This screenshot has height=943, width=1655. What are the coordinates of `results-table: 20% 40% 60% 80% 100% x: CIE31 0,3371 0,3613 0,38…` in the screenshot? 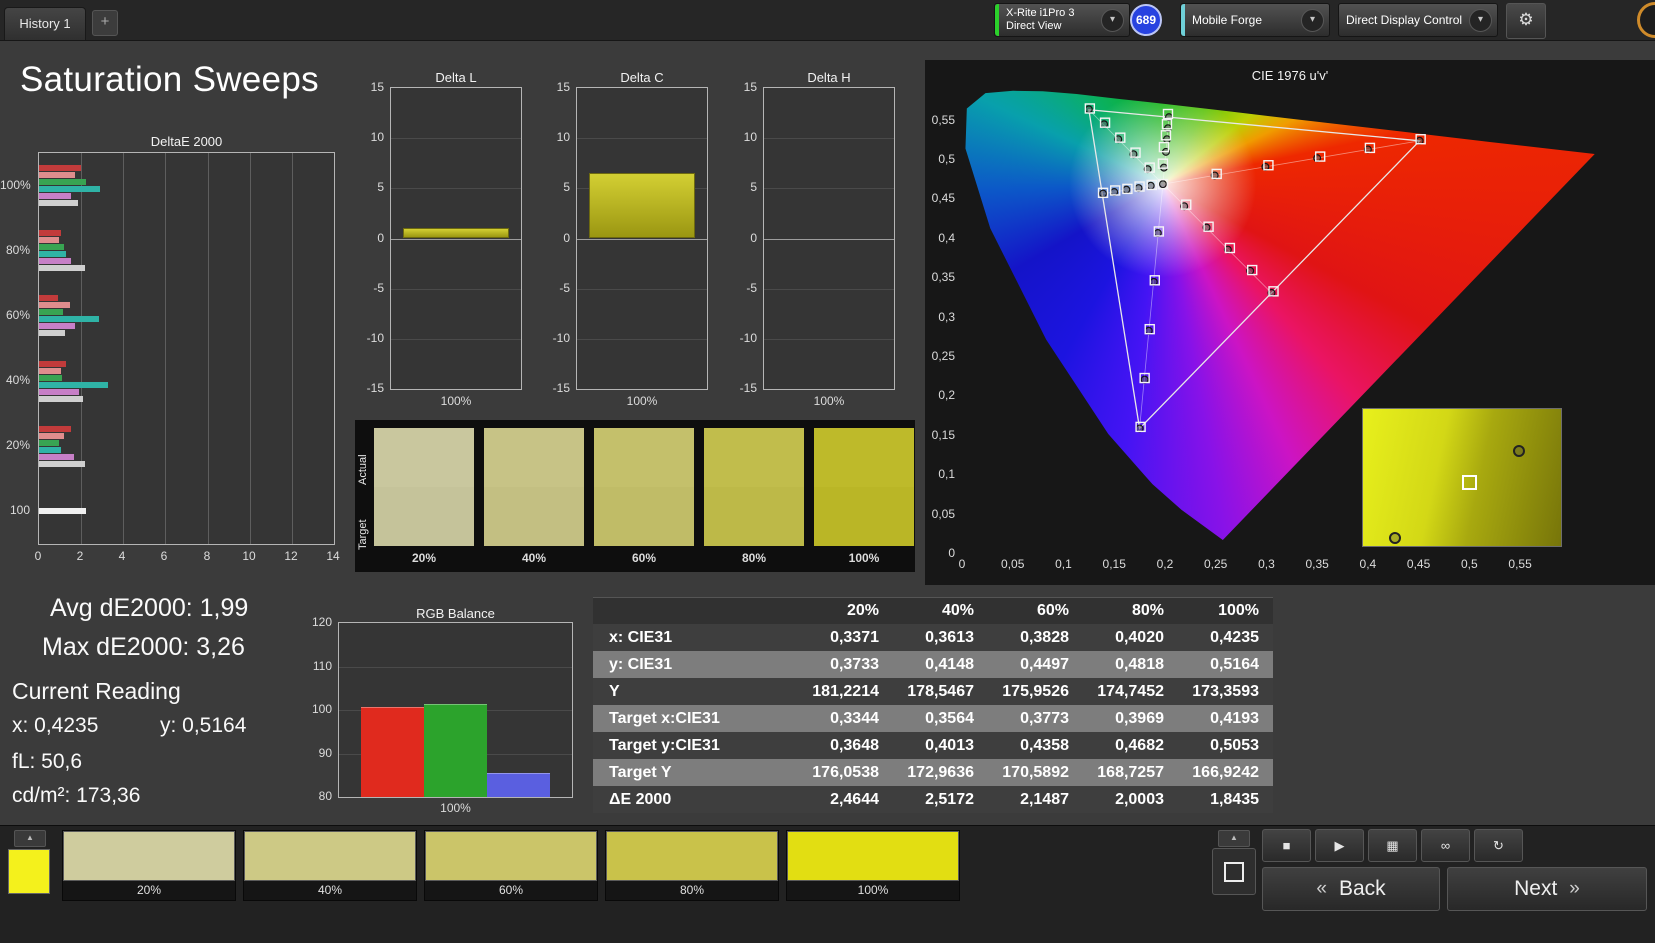 It's located at (933, 705).